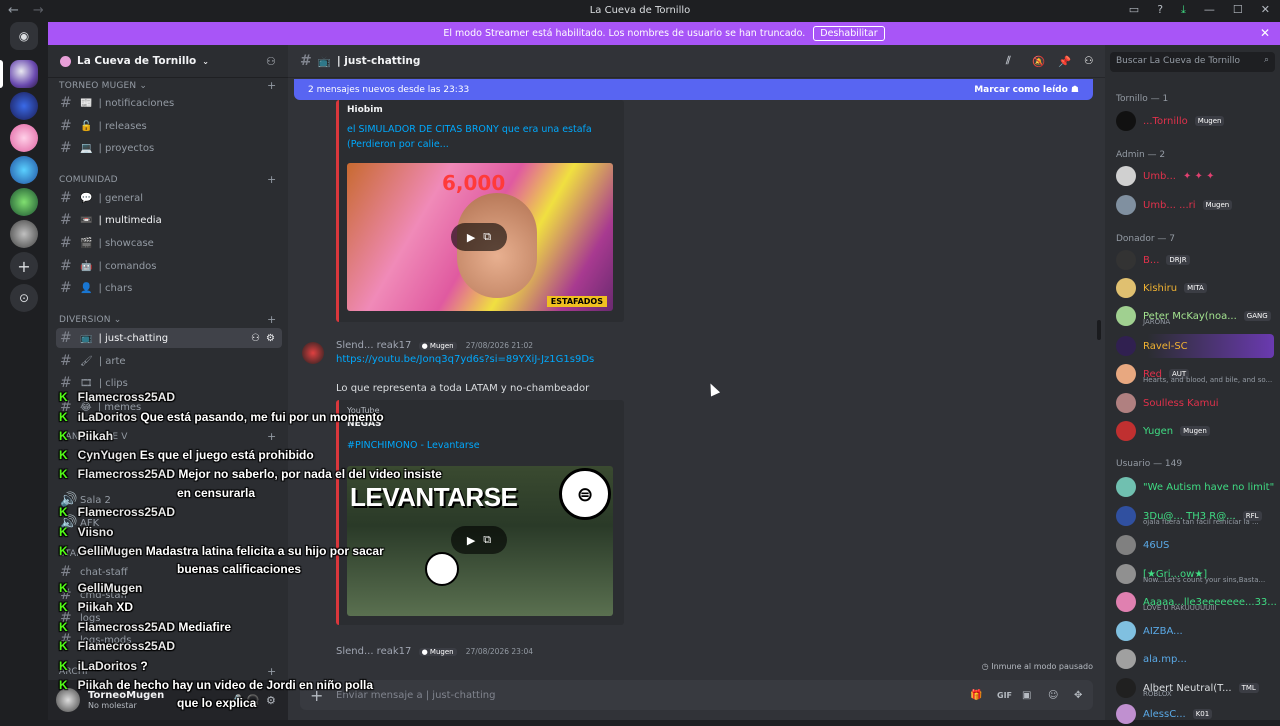 Image resolution: width=1280 pixels, height=726 pixels. I want to click on channel-arte: # 🖌 | arte, so click(169, 361).